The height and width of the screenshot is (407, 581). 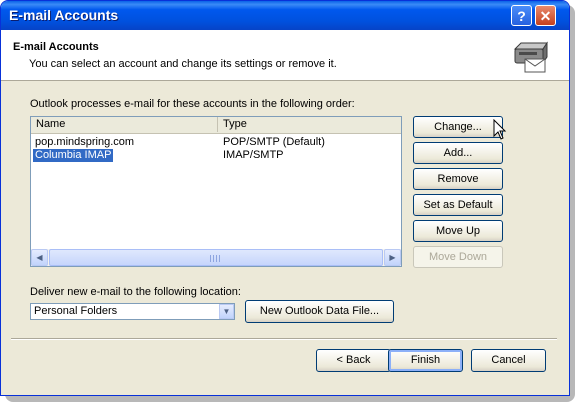 I want to click on scrollbar-thumb, so click(x=216, y=257).